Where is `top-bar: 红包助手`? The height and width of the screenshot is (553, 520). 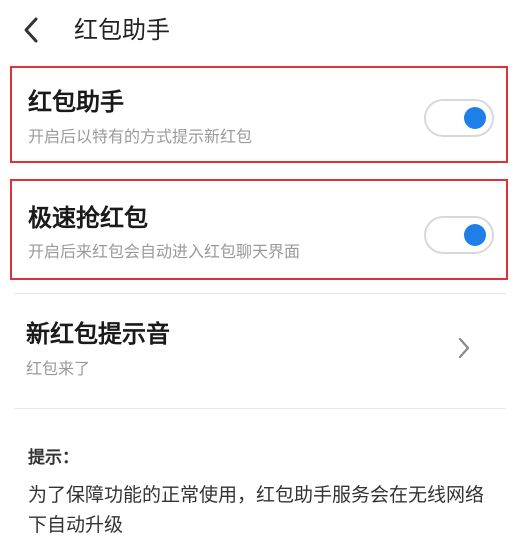 top-bar: 红包助手 is located at coordinates (260, 31).